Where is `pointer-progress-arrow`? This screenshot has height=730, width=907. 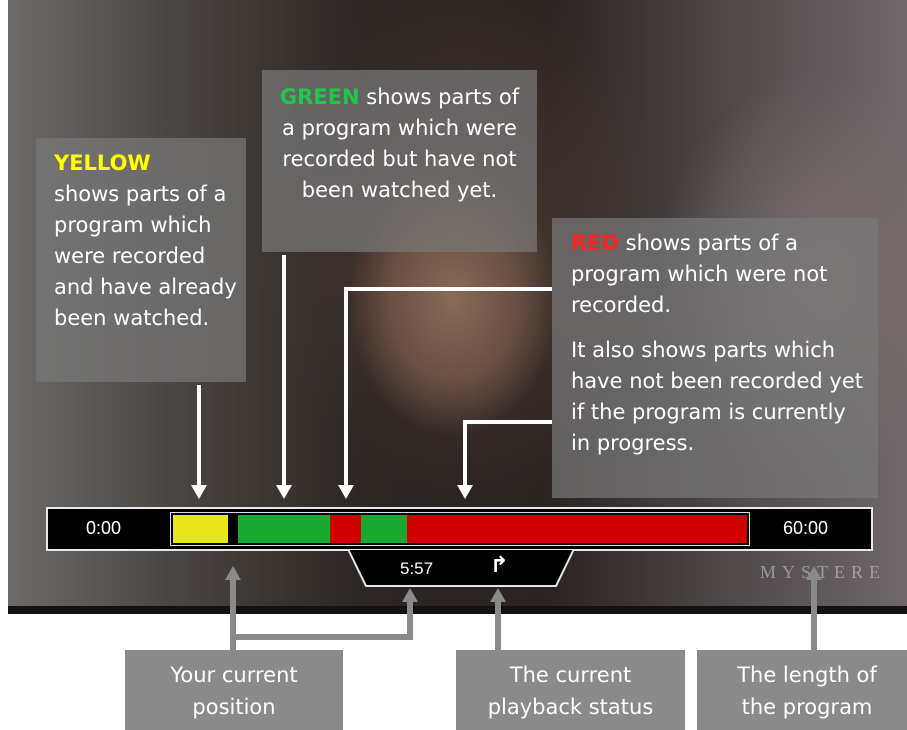 pointer-progress-arrow is located at coordinates (465, 492).